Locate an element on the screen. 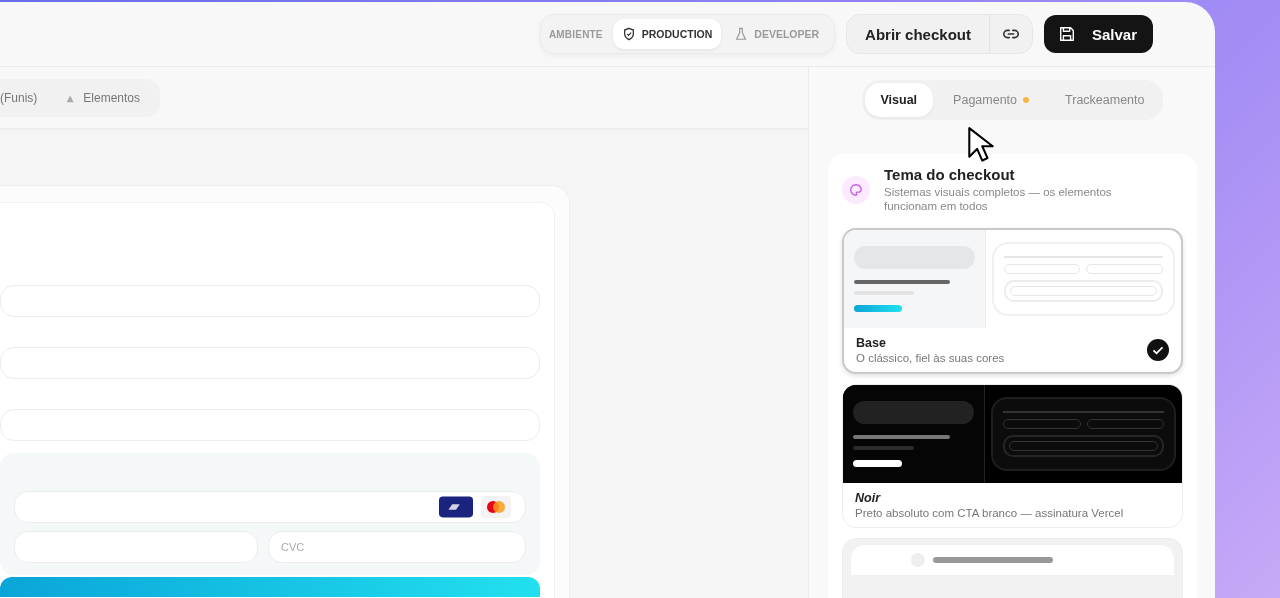 This screenshot has height=598, width=1280. checkout-button is located at coordinates (270, 587).